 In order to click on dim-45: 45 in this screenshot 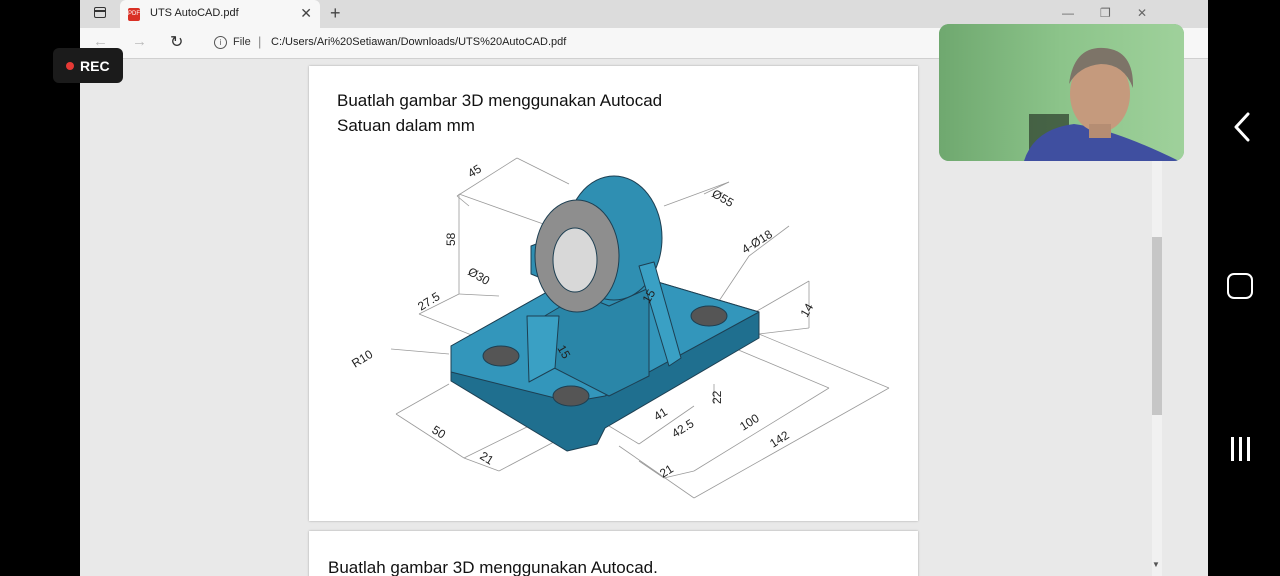, I will do `click(474, 170)`.